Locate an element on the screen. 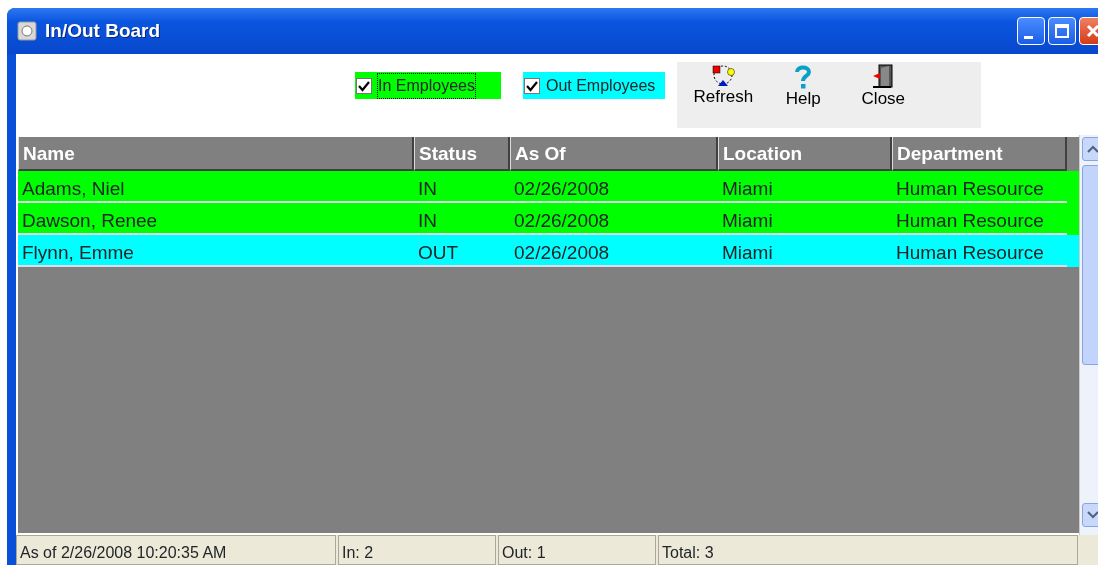 The height and width of the screenshot is (565, 1098). chevron-down-icon is located at coordinates (1092, 515).